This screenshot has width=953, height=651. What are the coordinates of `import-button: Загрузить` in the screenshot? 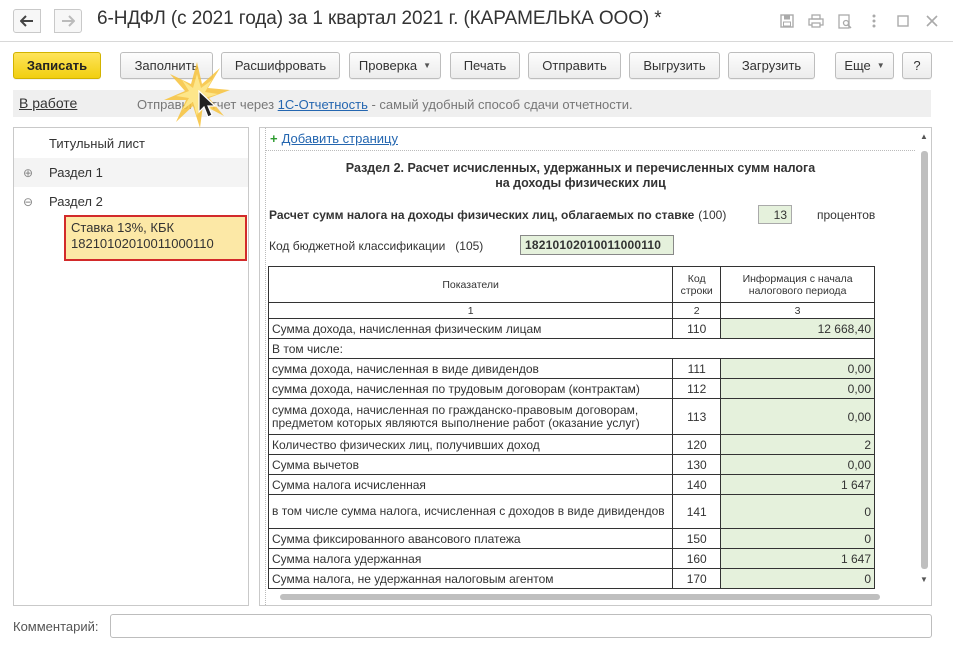 It's located at (771, 65).